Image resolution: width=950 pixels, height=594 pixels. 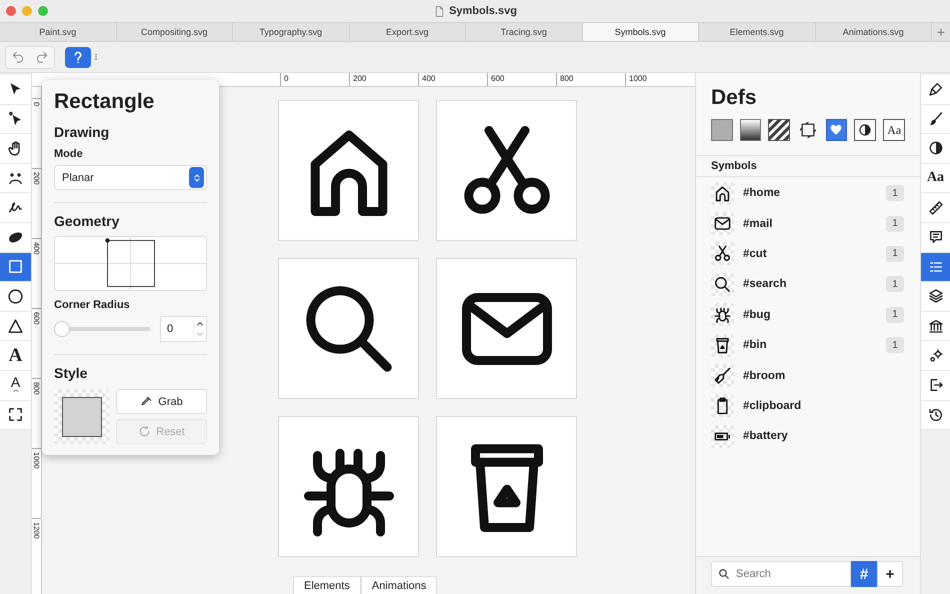 What do you see at coordinates (92, 305) in the screenshot?
I see `field-label: Corner Radius` at bounding box center [92, 305].